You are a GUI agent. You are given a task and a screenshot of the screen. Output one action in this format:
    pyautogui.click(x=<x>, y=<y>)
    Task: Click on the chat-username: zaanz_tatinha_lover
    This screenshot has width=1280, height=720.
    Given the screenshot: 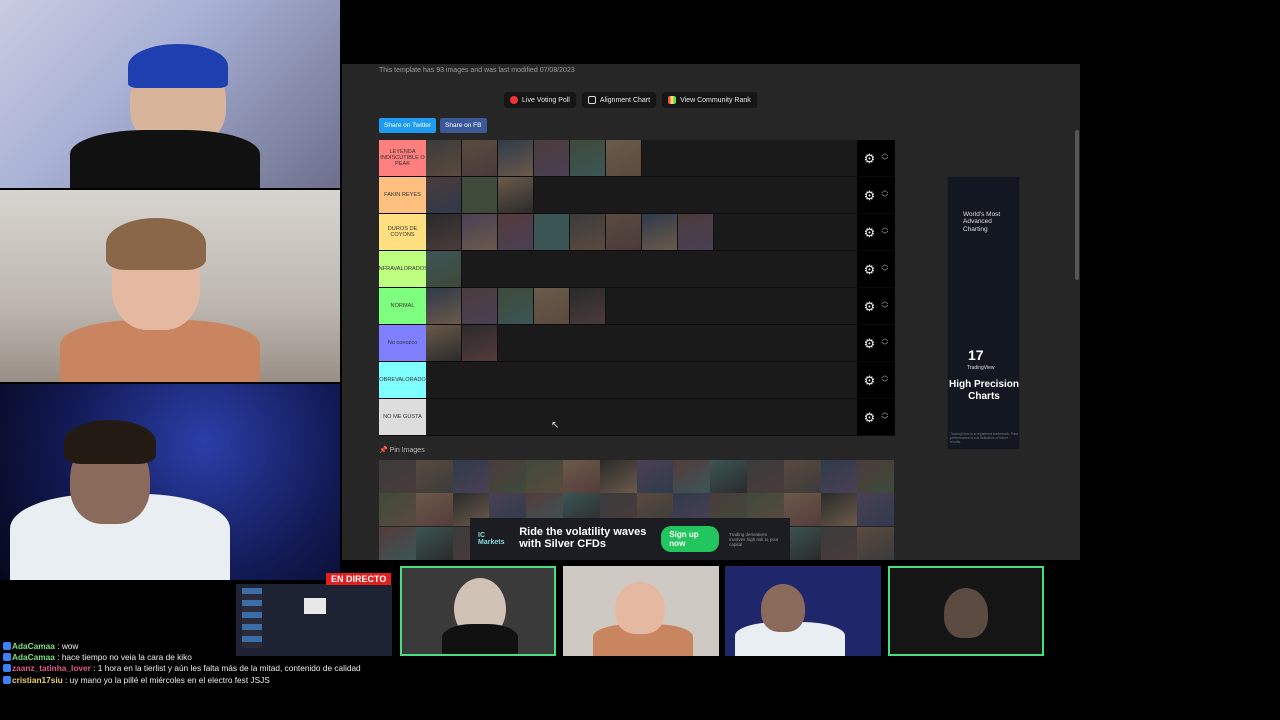 What is the action you would take?
    pyautogui.click(x=51, y=668)
    